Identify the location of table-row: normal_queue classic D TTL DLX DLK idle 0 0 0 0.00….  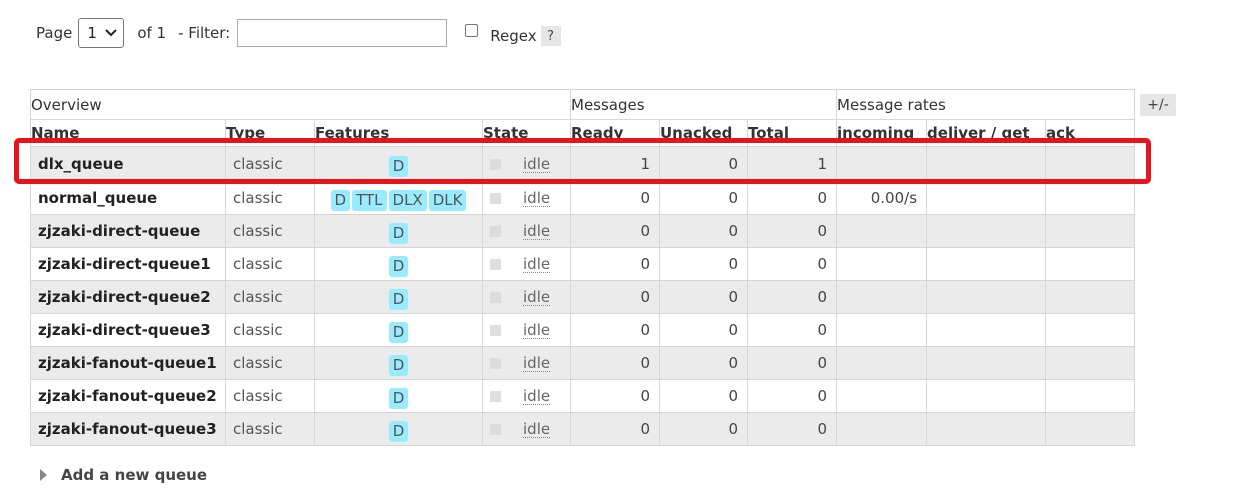
(583, 198).